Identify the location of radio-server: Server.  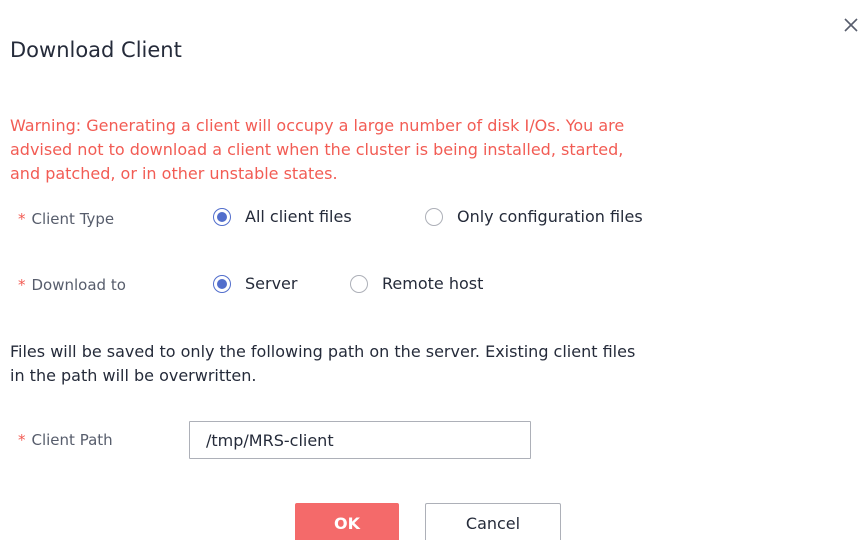
(255, 283).